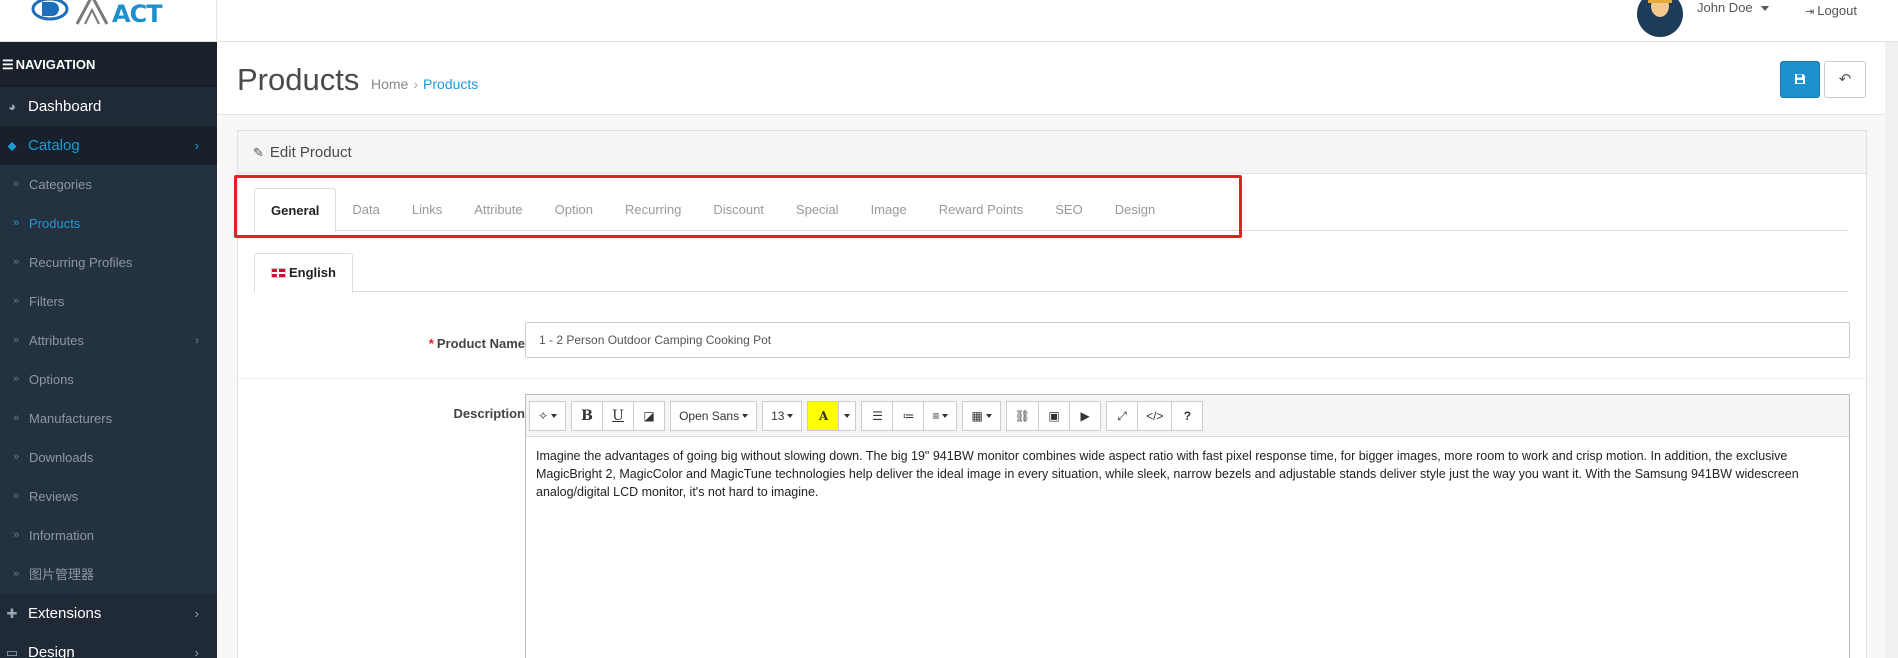 Image resolution: width=1898 pixels, height=658 pixels. I want to click on avatar, so click(1660, 18).